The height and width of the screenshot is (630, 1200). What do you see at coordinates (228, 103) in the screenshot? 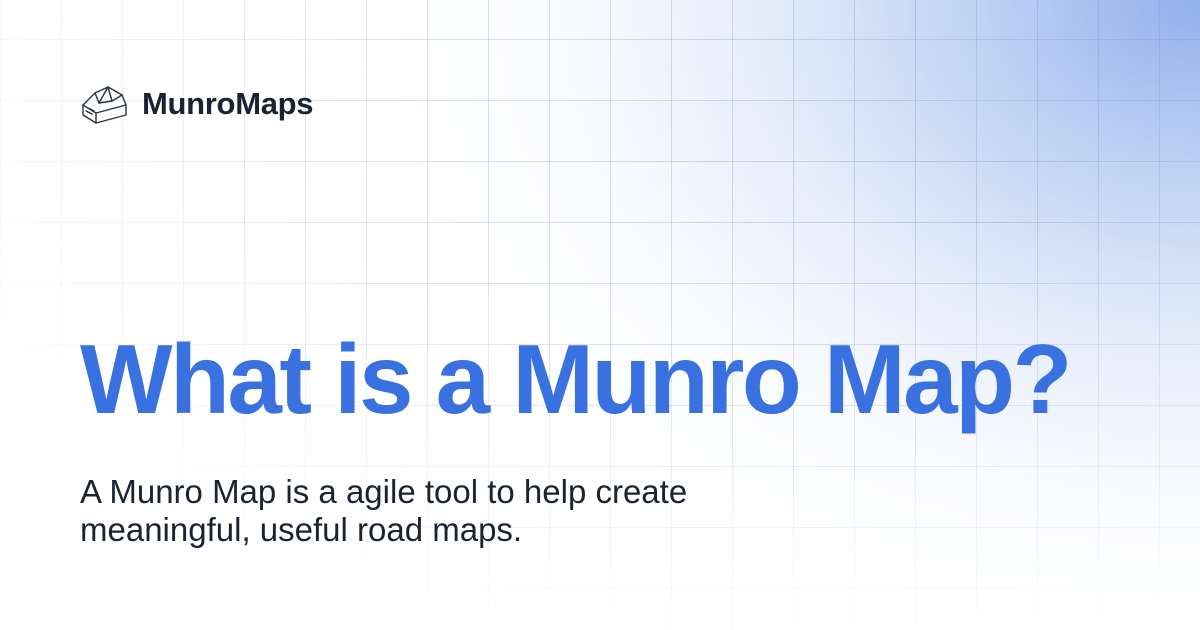
I see `brand-name: MunroMaps` at bounding box center [228, 103].